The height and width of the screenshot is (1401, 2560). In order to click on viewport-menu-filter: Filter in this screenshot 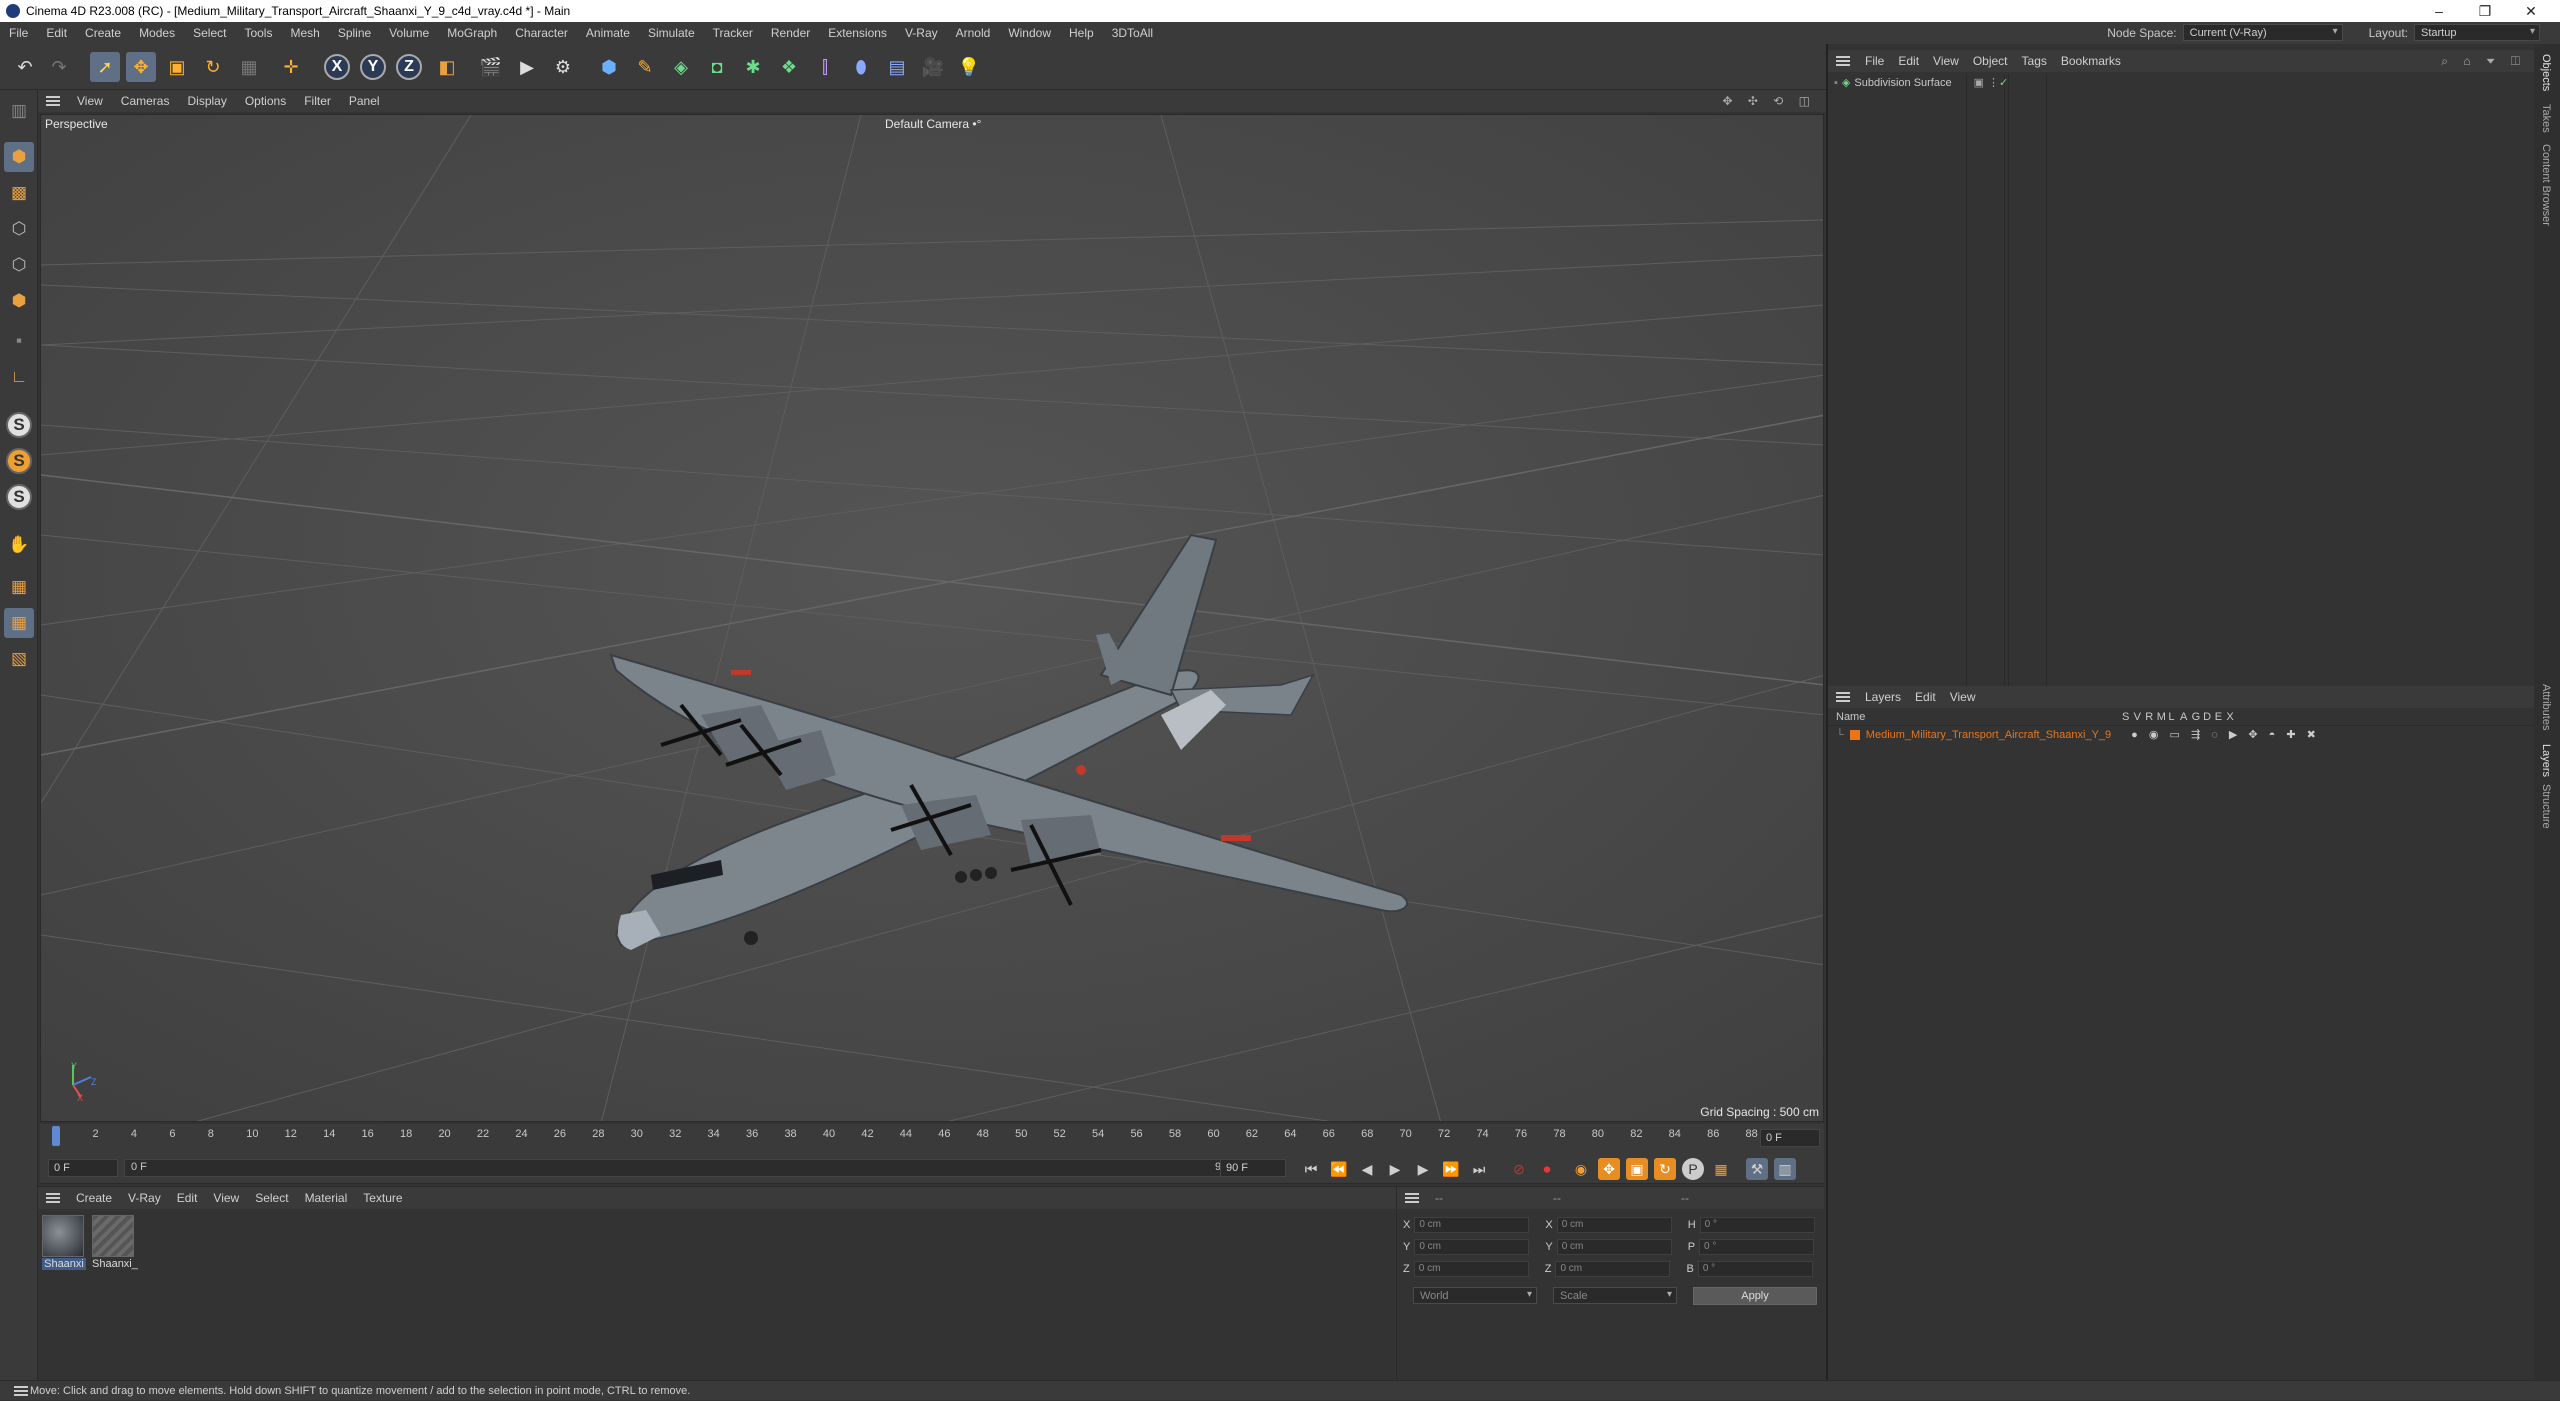, I will do `click(317, 101)`.